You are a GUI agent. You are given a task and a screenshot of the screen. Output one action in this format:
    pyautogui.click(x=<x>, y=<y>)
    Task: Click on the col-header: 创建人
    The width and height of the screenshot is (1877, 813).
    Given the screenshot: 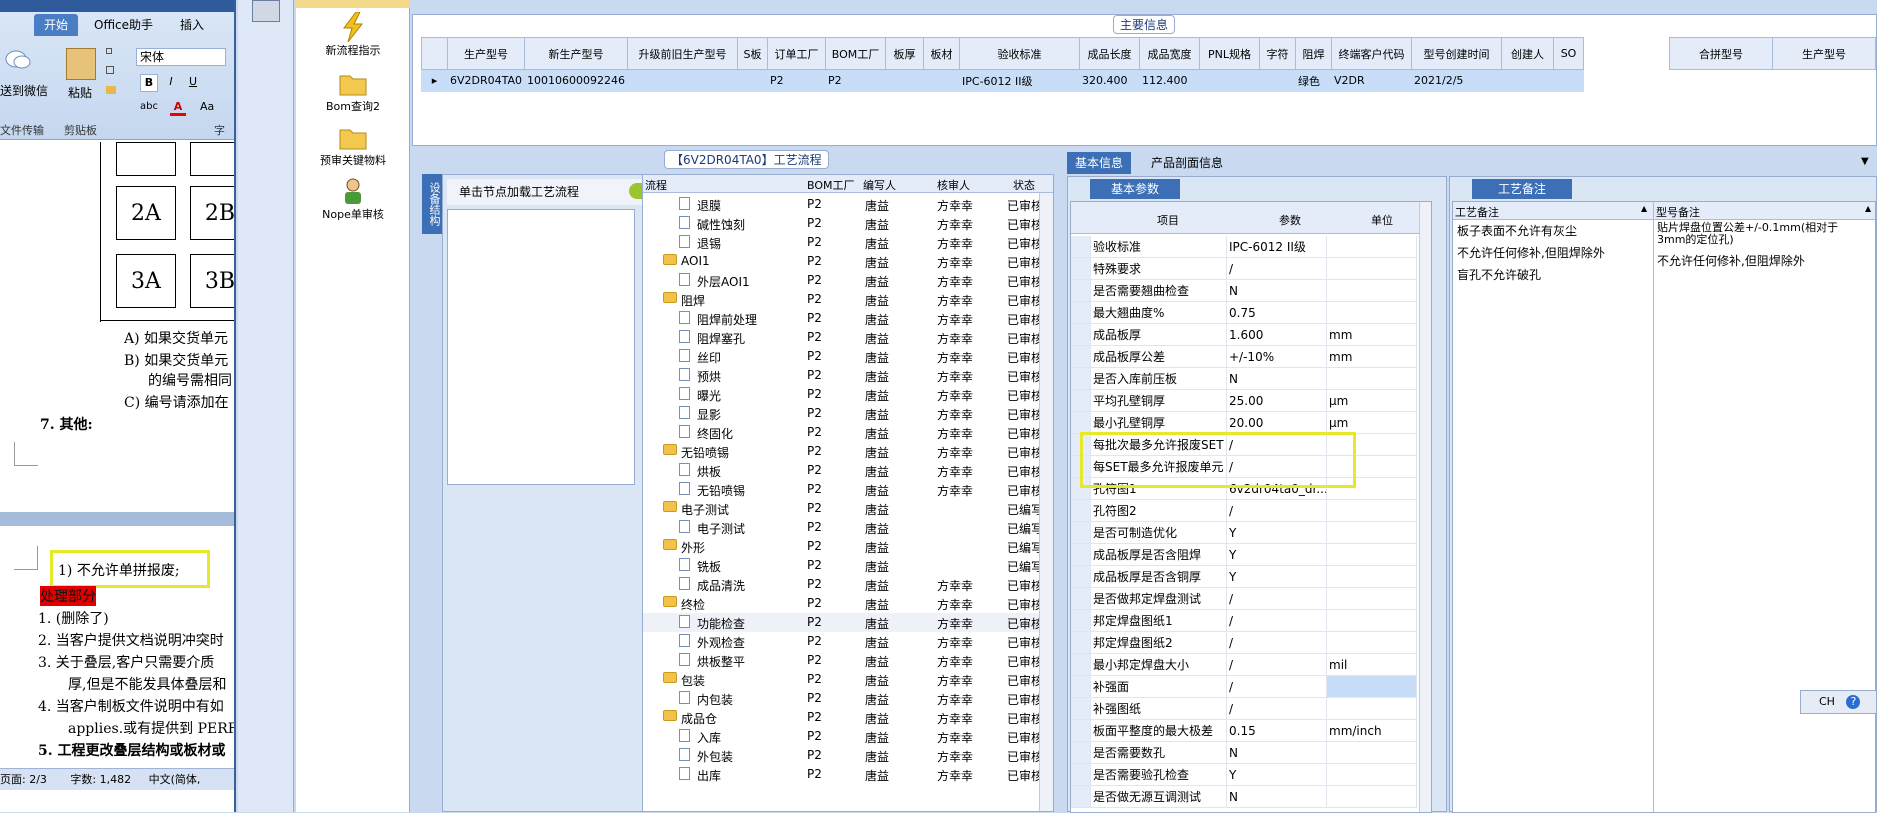 What is the action you would take?
    pyautogui.click(x=1528, y=53)
    